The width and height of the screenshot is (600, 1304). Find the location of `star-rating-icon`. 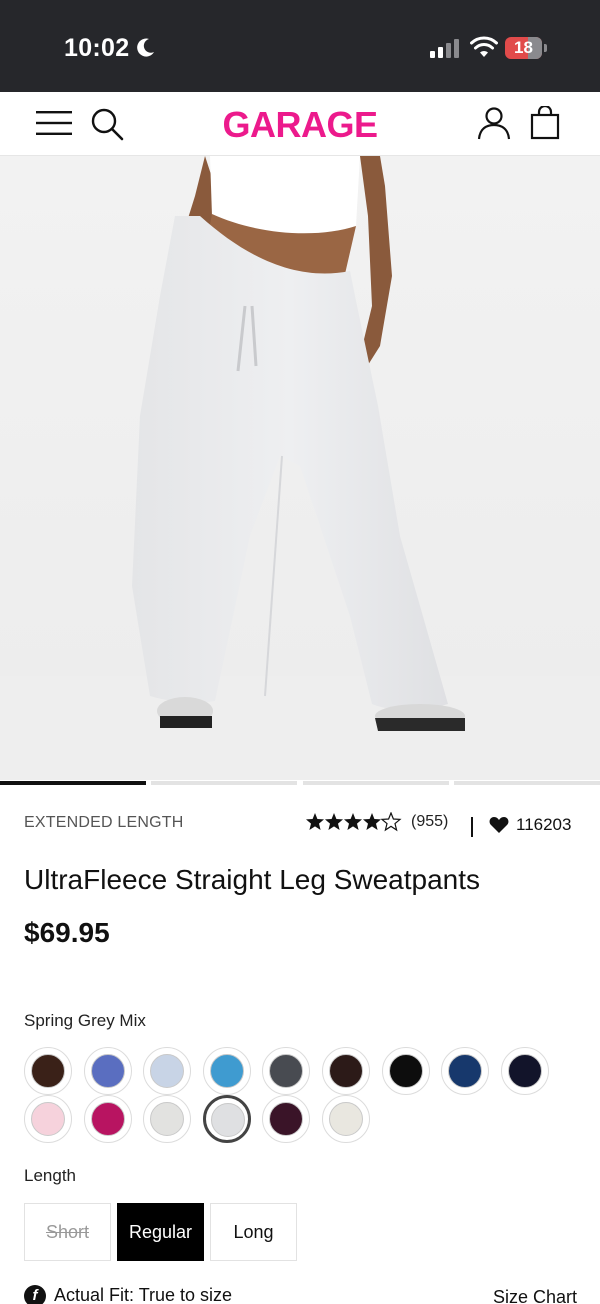

star-rating-icon is located at coordinates (354, 822).